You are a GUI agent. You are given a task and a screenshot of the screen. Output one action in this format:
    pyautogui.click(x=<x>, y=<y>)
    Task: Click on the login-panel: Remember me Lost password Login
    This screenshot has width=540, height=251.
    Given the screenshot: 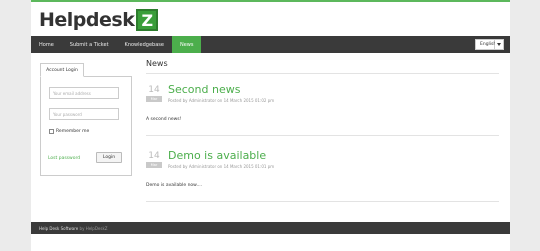 What is the action you would take?
    pyautogui.click(x=86, y=126)
    